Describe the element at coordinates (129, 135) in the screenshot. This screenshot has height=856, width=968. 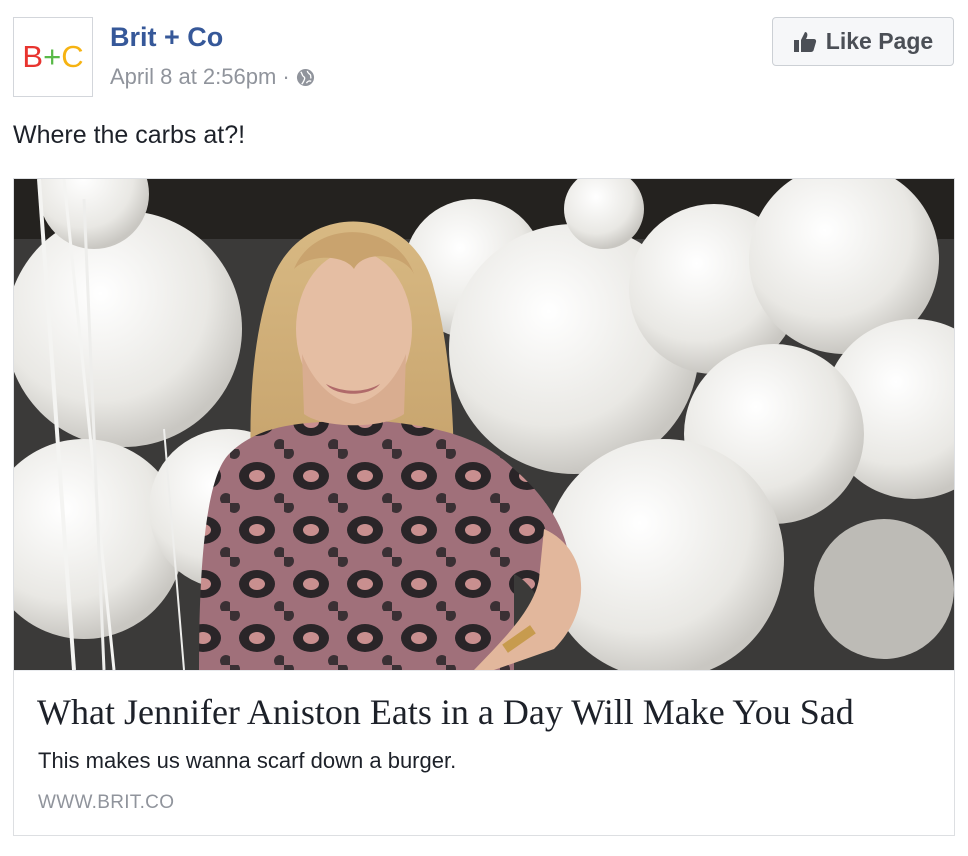
I see `post-message: Where the carbs at?!` at that location.